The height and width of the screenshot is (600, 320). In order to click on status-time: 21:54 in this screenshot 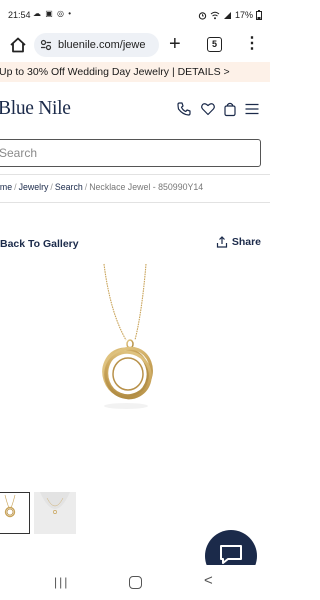, I will do `click(19, 15)`.